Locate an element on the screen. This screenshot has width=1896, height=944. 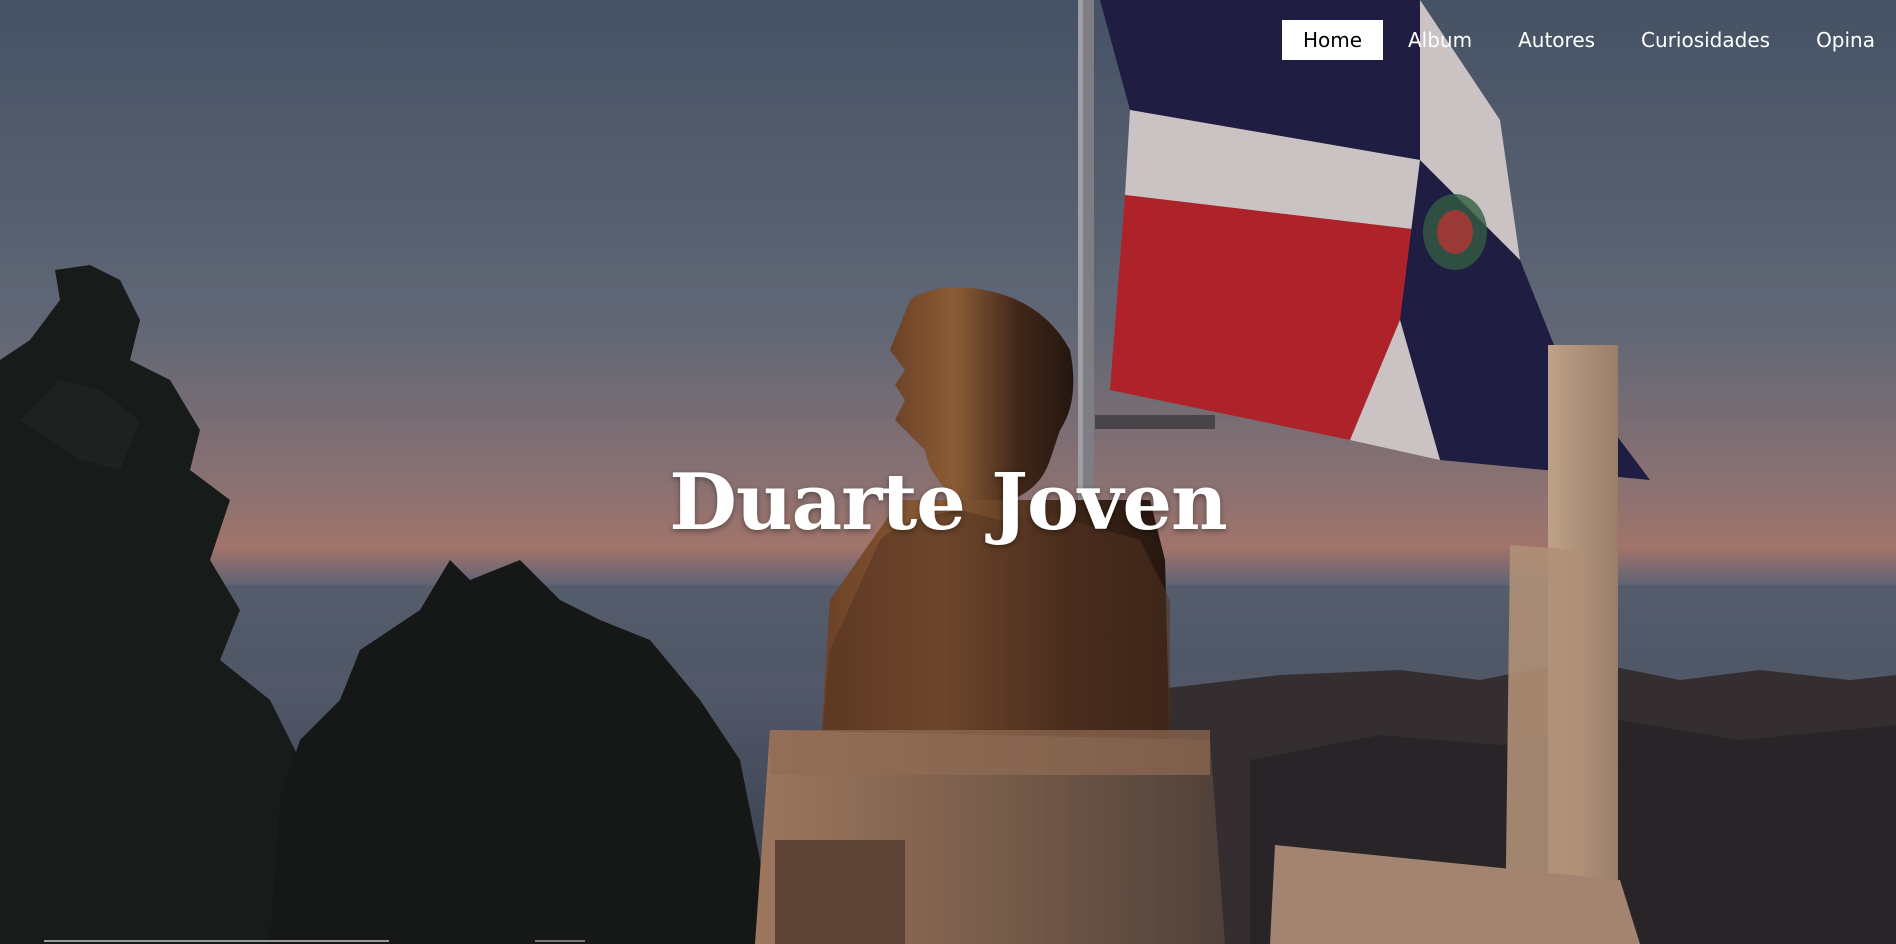
hero-title: Duarte Joven is located at coordinates (948, 503).